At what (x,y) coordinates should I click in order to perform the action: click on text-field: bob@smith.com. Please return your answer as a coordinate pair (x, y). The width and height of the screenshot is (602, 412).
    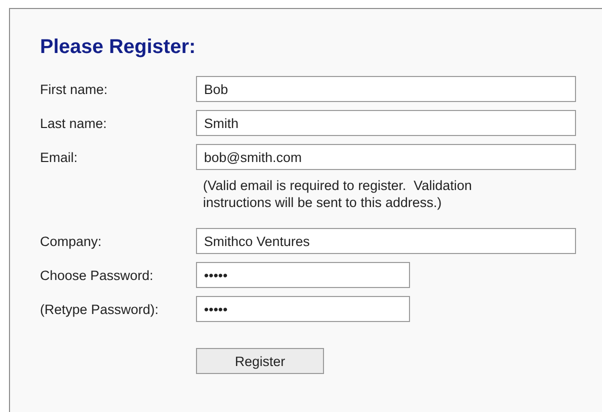
    Looking at the image, I should click on (386, 157).